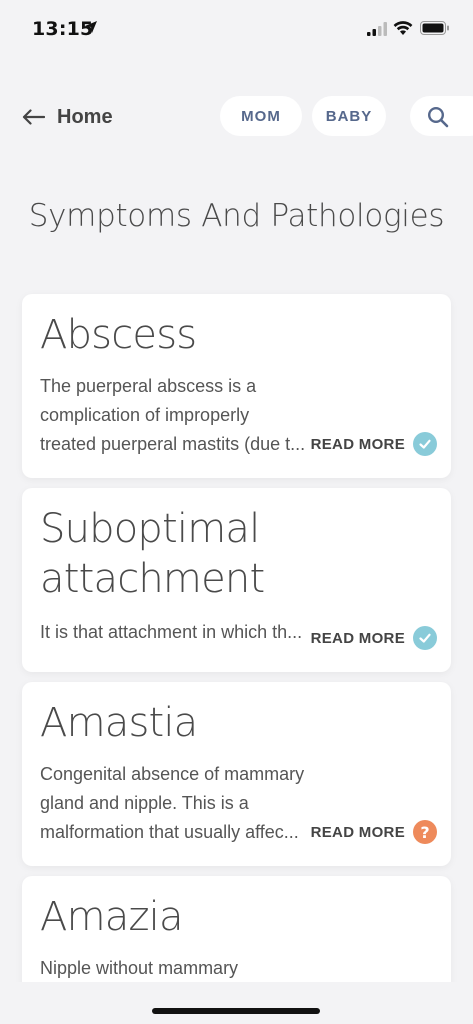 The height and width of the screenshot is (1024, 473). I want to click on card-description: Nipple without mammary, so click(139, 968).